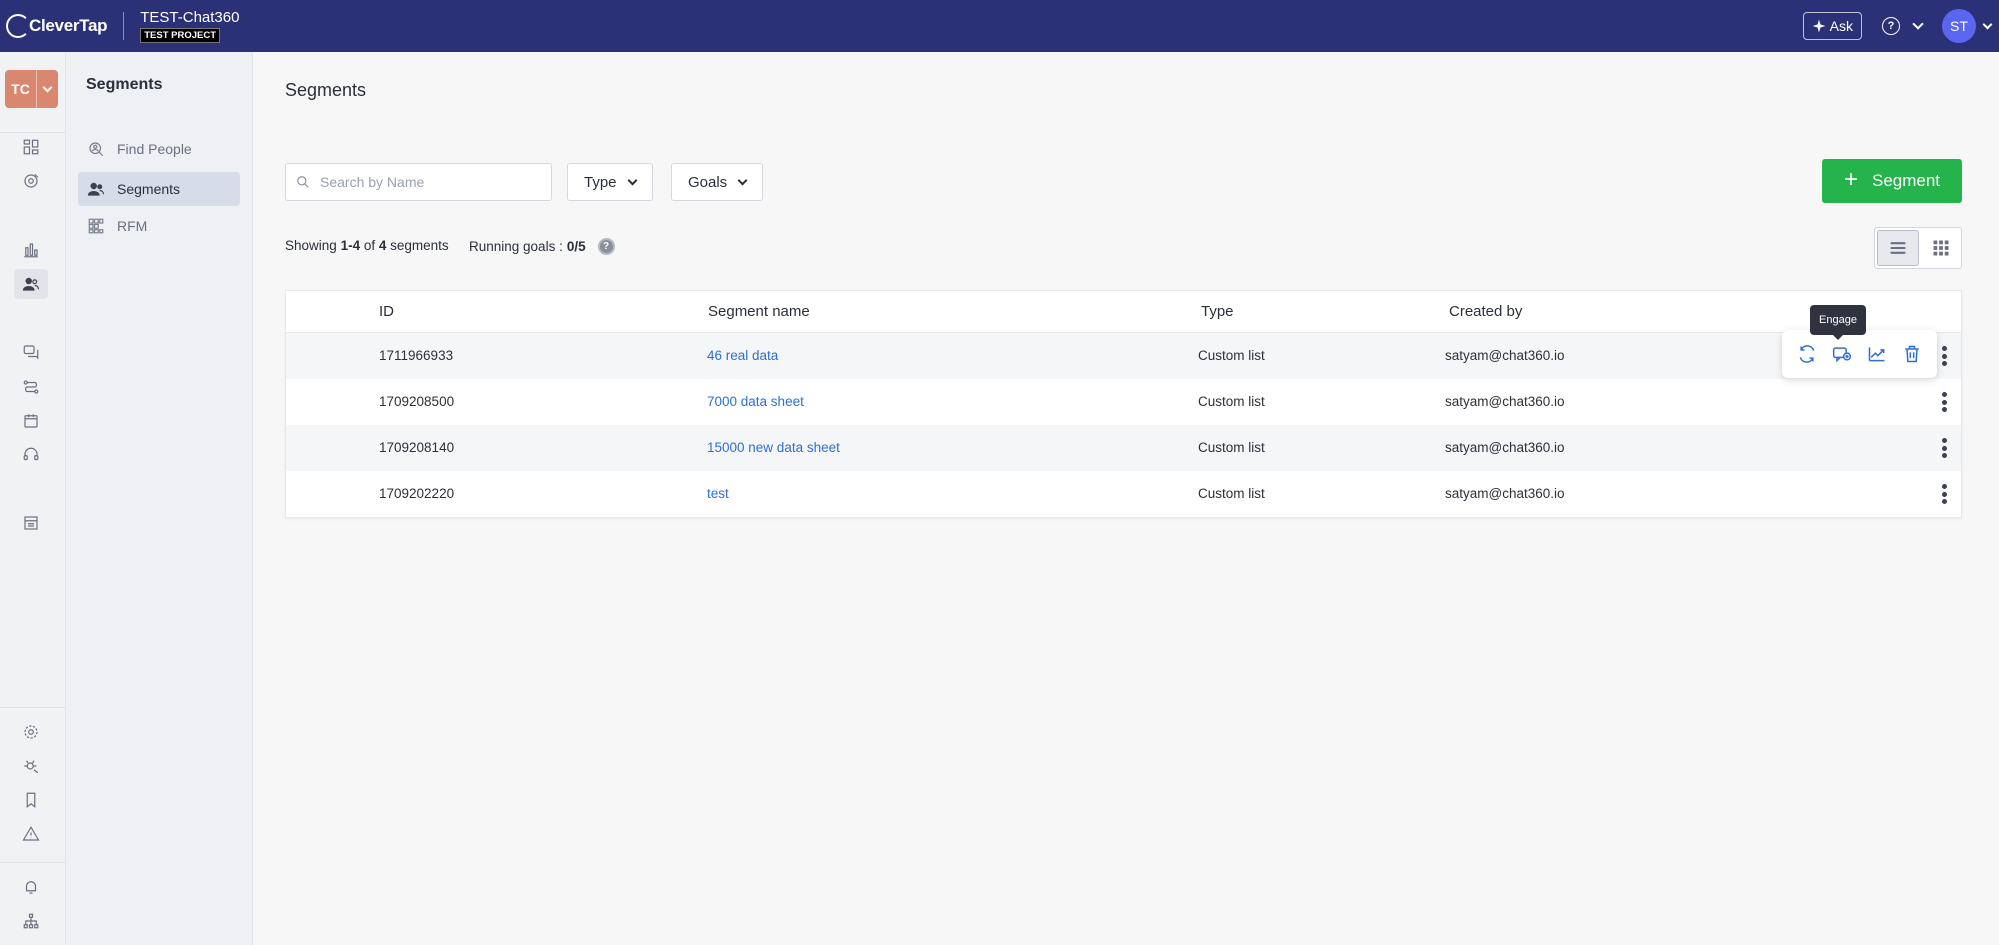 This screenshot has height=945, width=1999. I want to click on debug-icon, so click(31, 766).